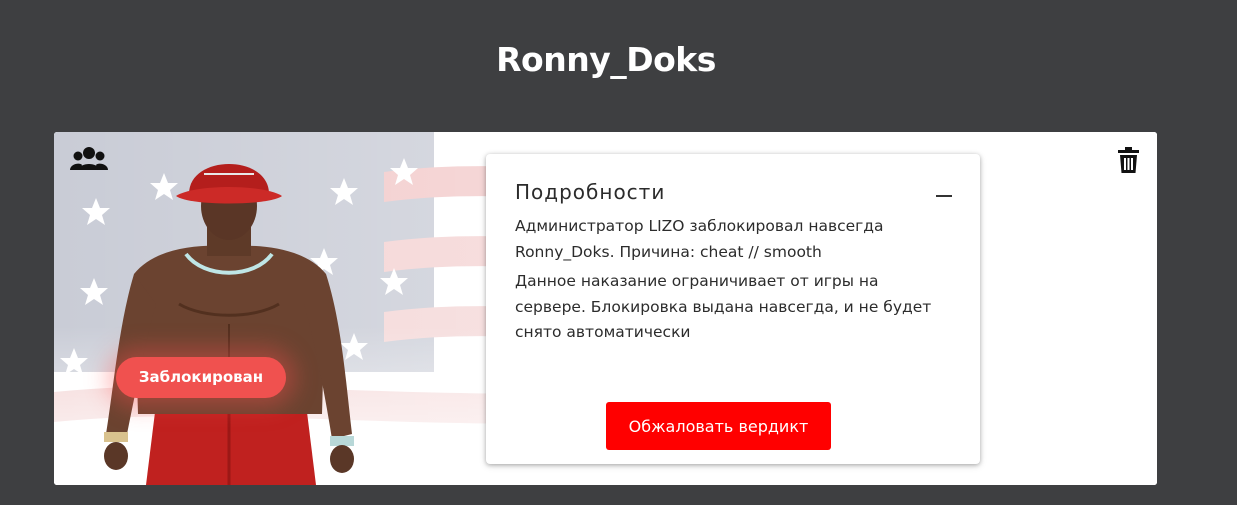  I want to click on character-avatar, so click(229, 324).